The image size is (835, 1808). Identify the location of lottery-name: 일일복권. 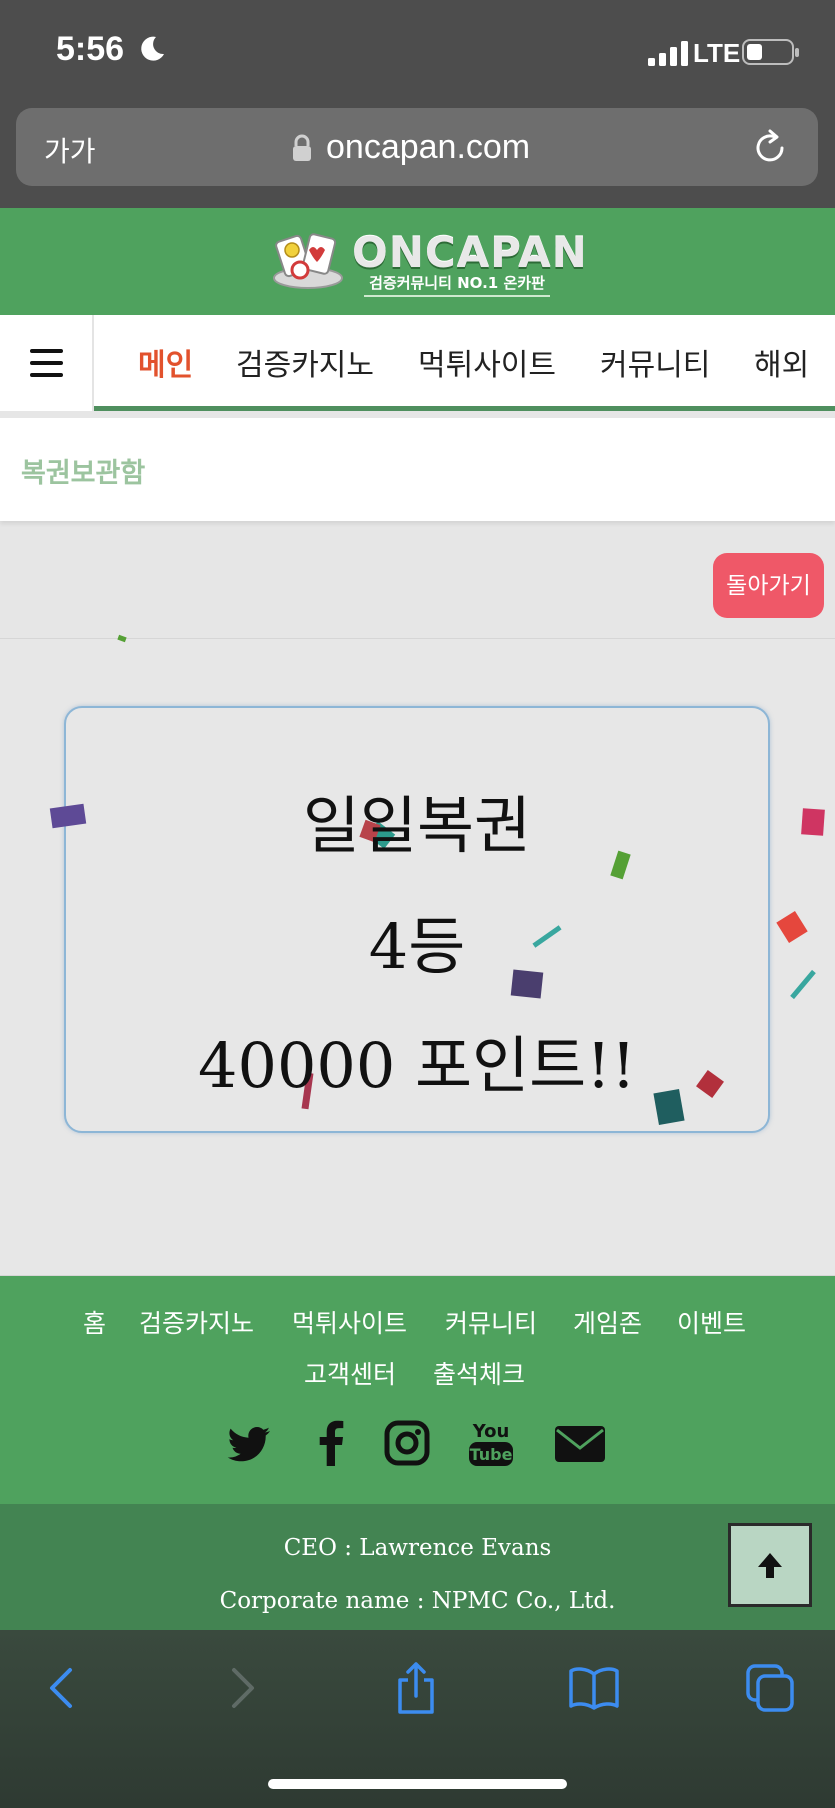
(417, 825).